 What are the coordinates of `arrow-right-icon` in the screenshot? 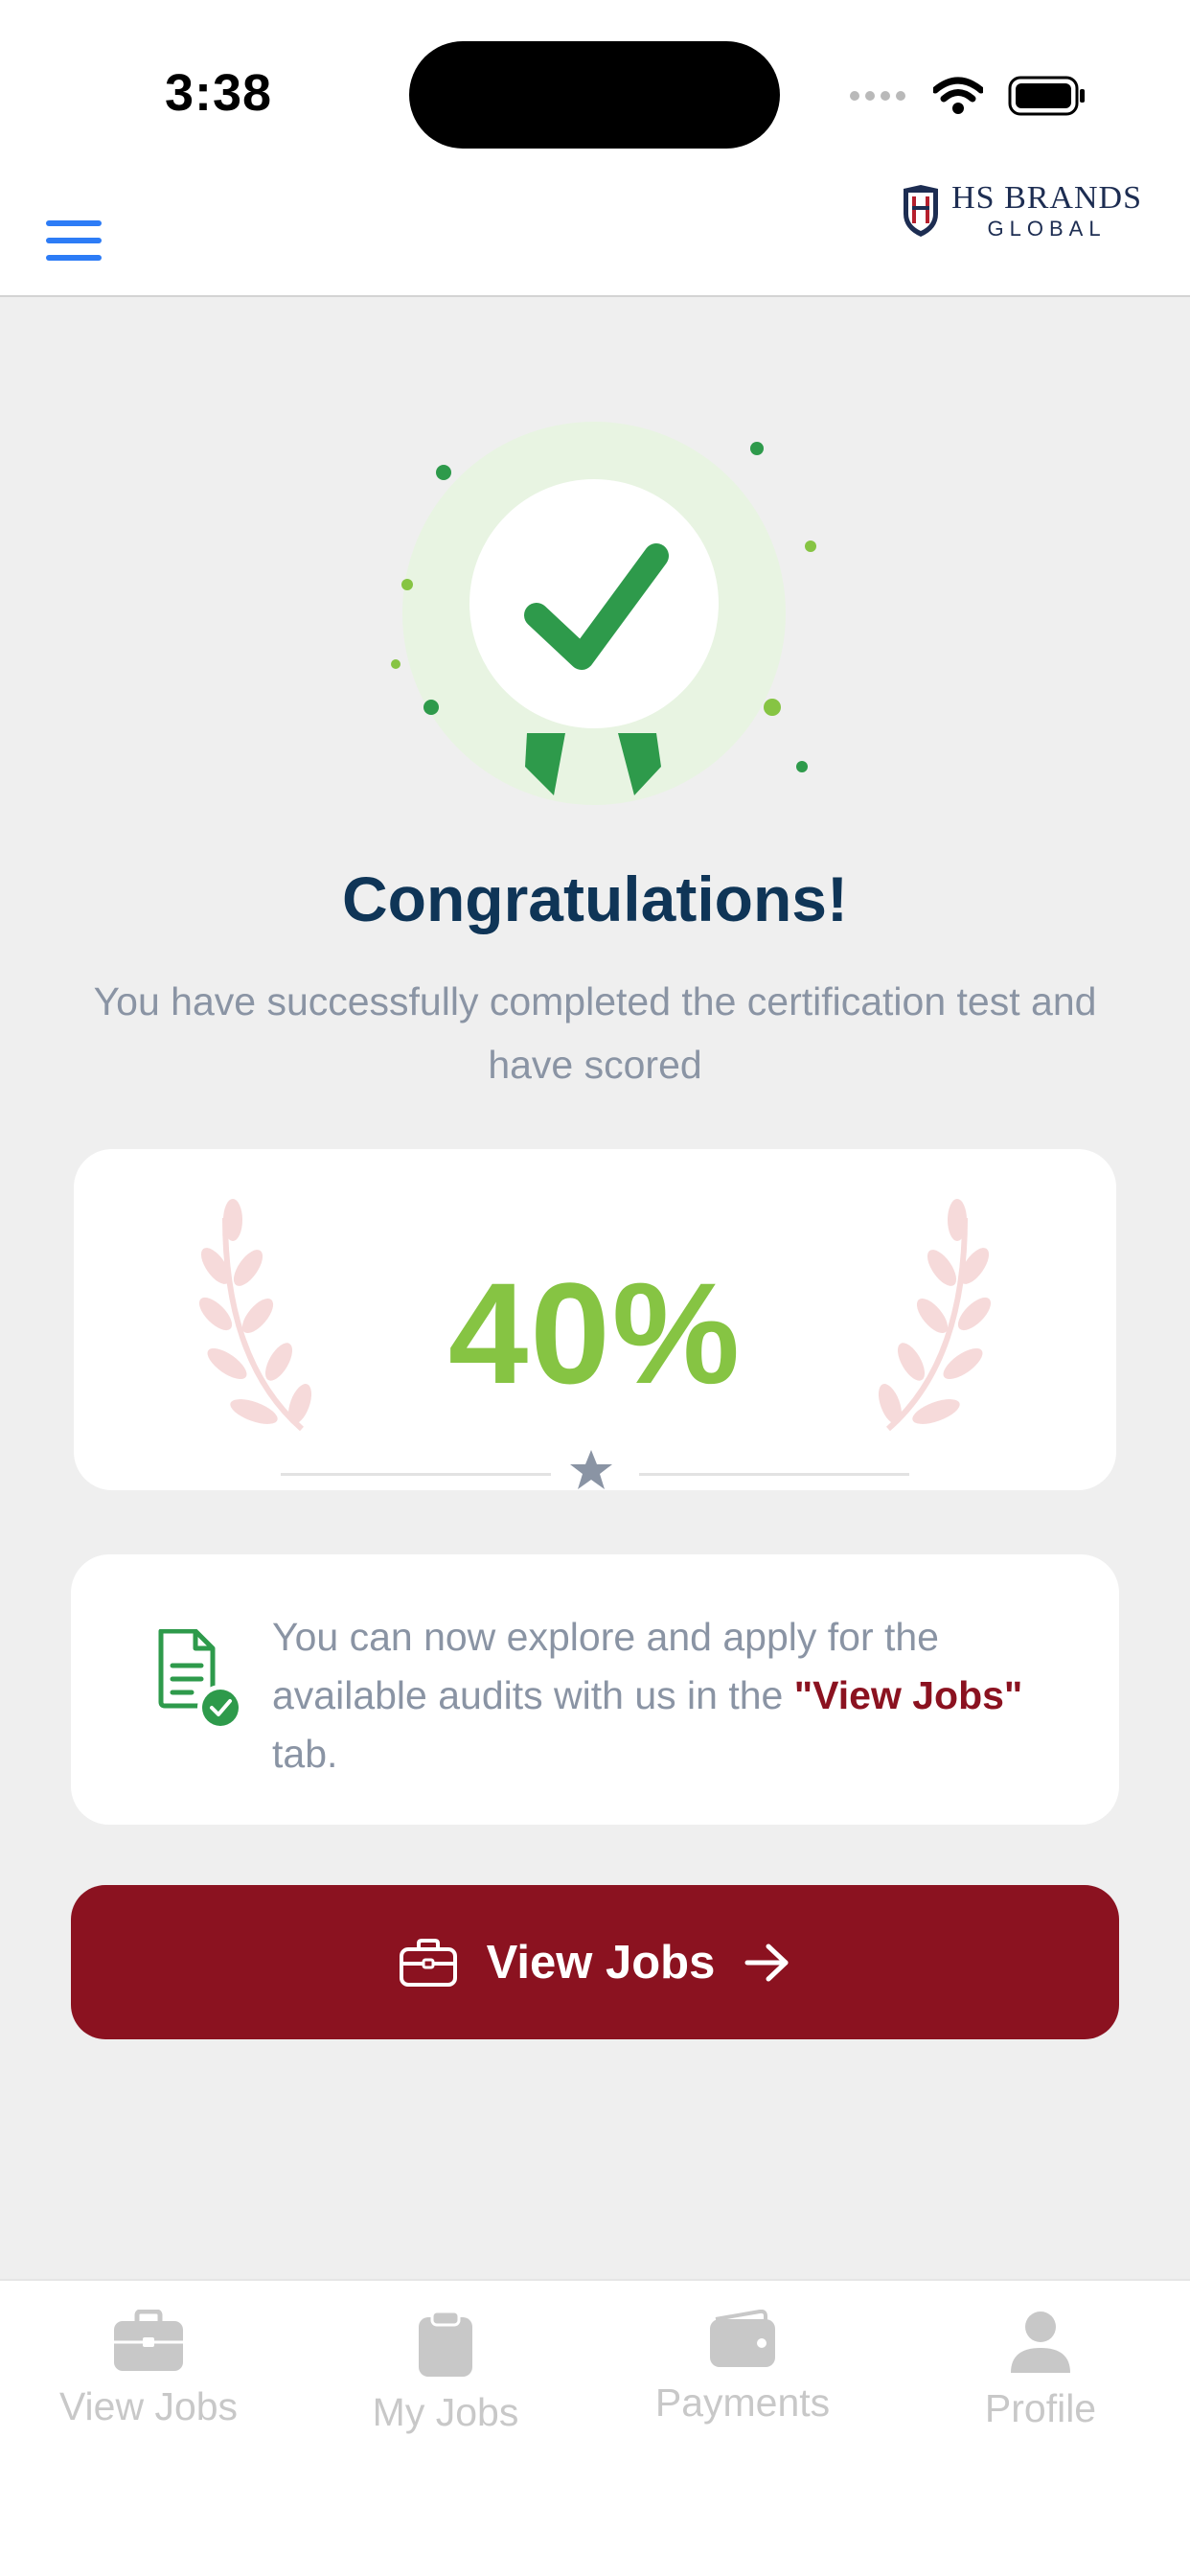 It's located at (766, 1962).